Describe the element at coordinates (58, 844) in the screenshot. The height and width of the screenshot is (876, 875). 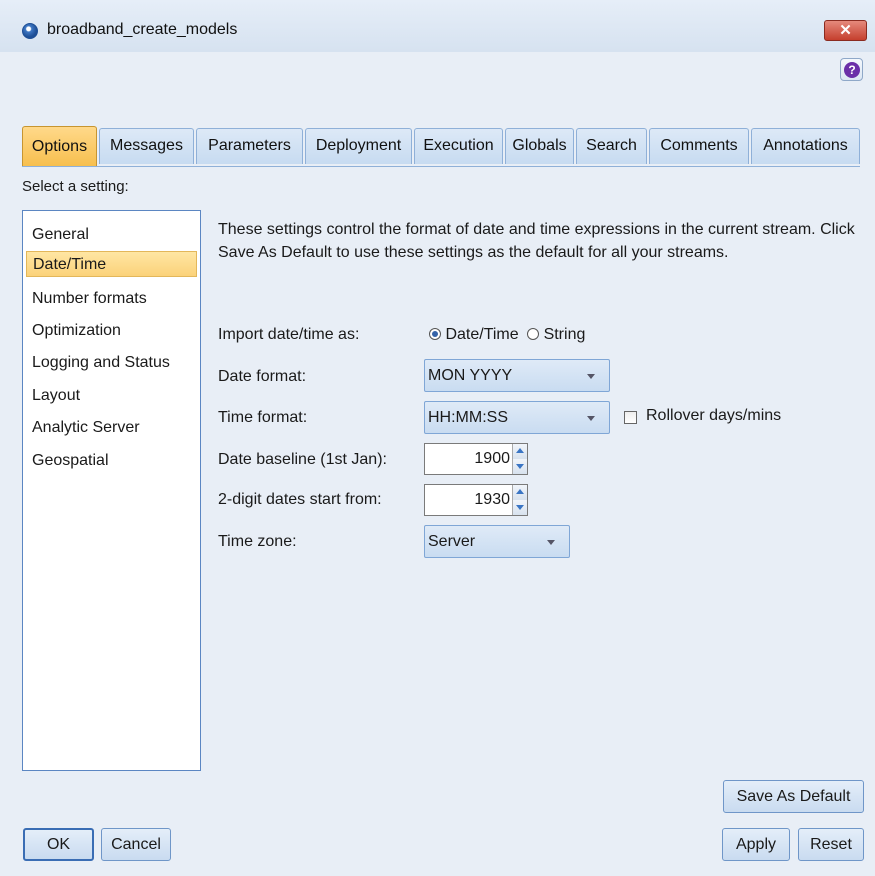
I see `ok-button: OK` at that location.